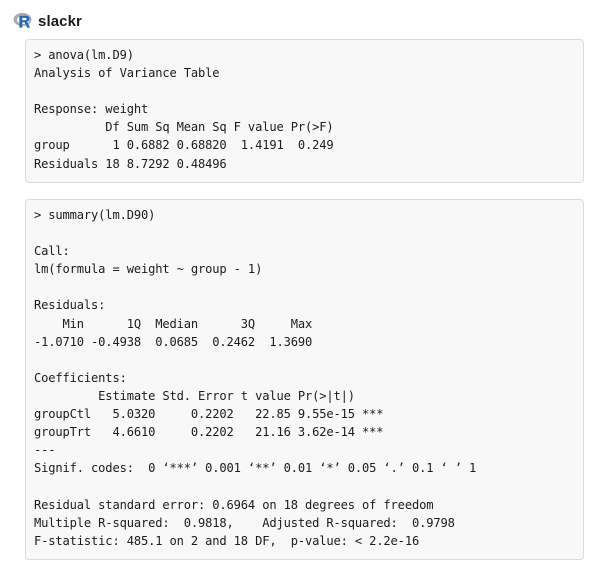 Image resolution: width=600 pixels, height=568 pixels. What do you see at coordinates (148, 269) in the screenshot?
I see `code-line: lm(formula = weight ~ group - 1)` at bounding box center [148, 269].